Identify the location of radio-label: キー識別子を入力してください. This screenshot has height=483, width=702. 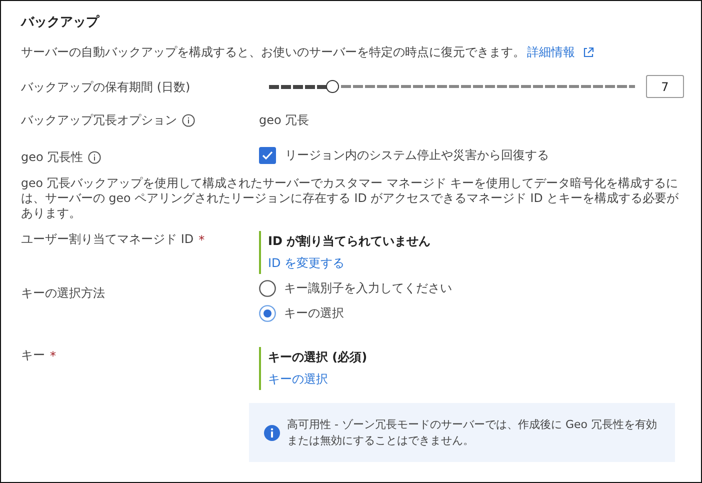
(368, 288).